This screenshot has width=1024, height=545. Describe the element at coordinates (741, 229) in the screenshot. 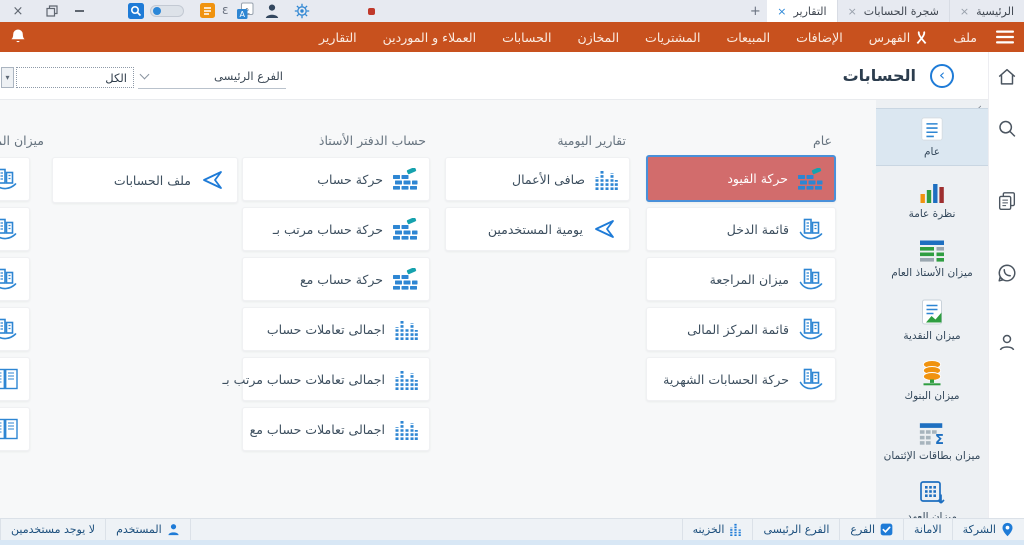

I see `card-income-statement: قائمة الدخل` at that location.